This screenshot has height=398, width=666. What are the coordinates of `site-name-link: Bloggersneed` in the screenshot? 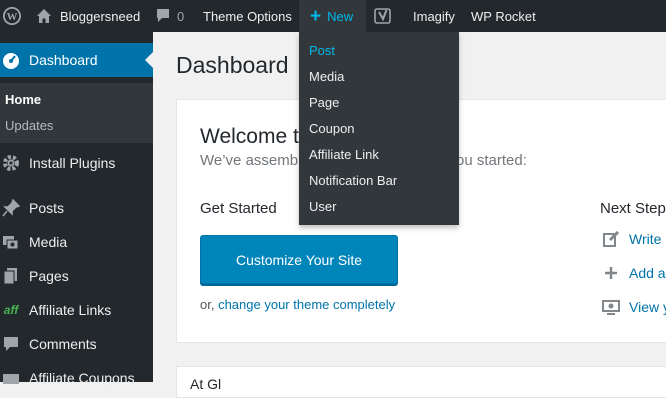 It's located at (88, 16).